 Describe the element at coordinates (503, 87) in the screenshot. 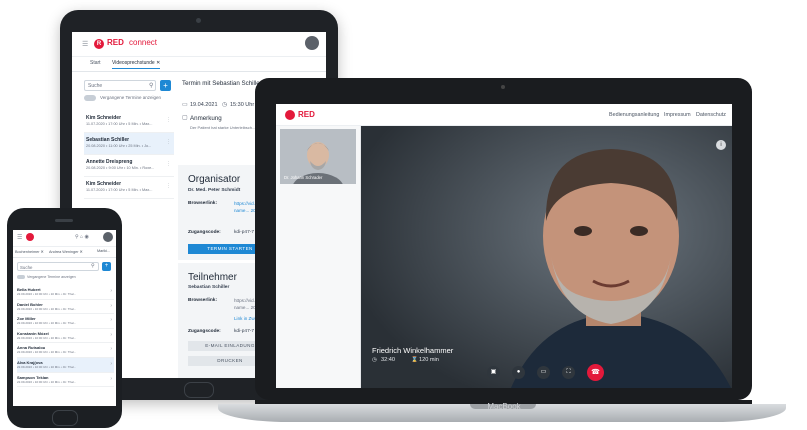

I see `laptop-camera` at that location.